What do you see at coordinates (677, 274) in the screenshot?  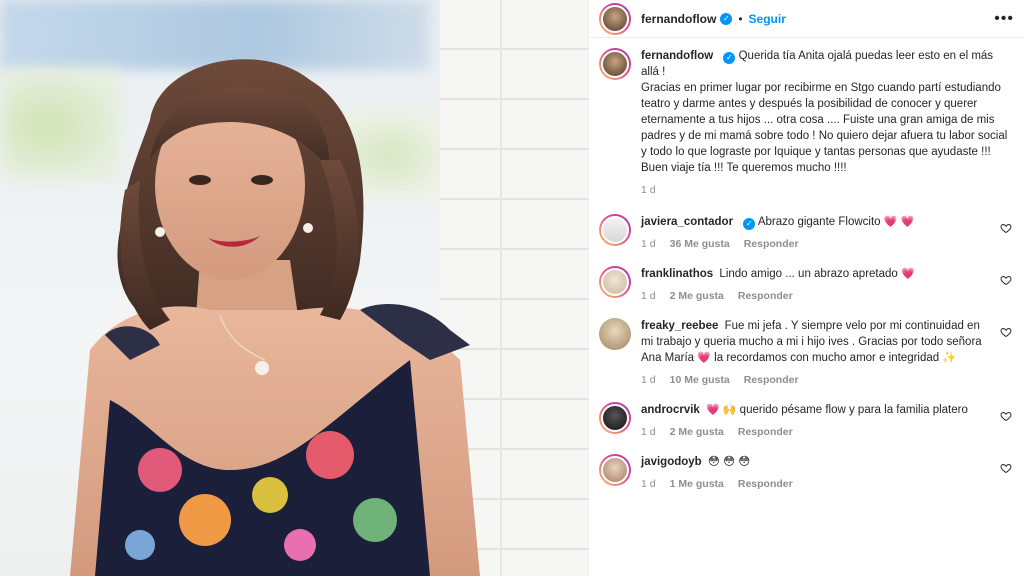 I see `comment-username: franklinathos` at bounding box center [677, 274].